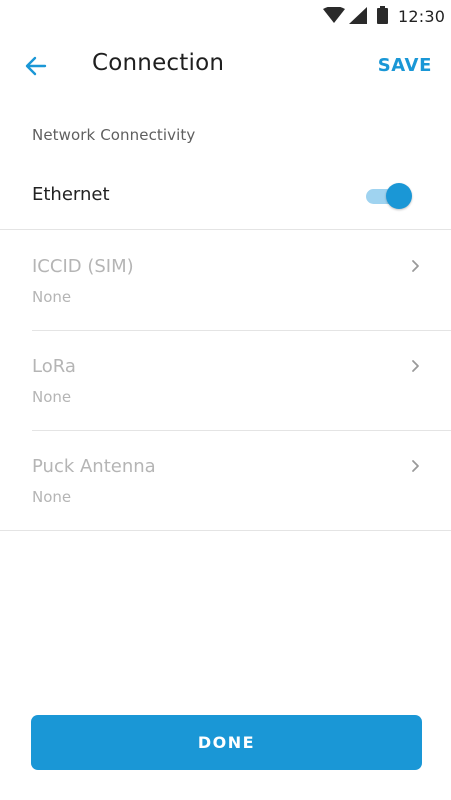 The height and width of the screenshot is (800, 451). I want to click on status-bar: 12:30, so click(225, 16).